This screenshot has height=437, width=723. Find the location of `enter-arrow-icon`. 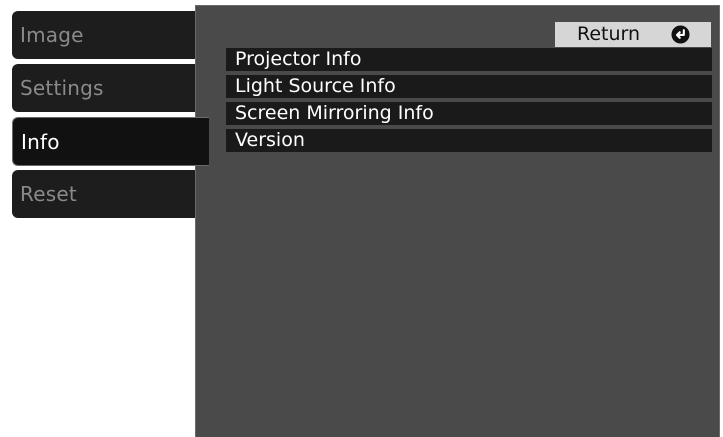

enter-arrow-icon is located at coordinates (680, 34).